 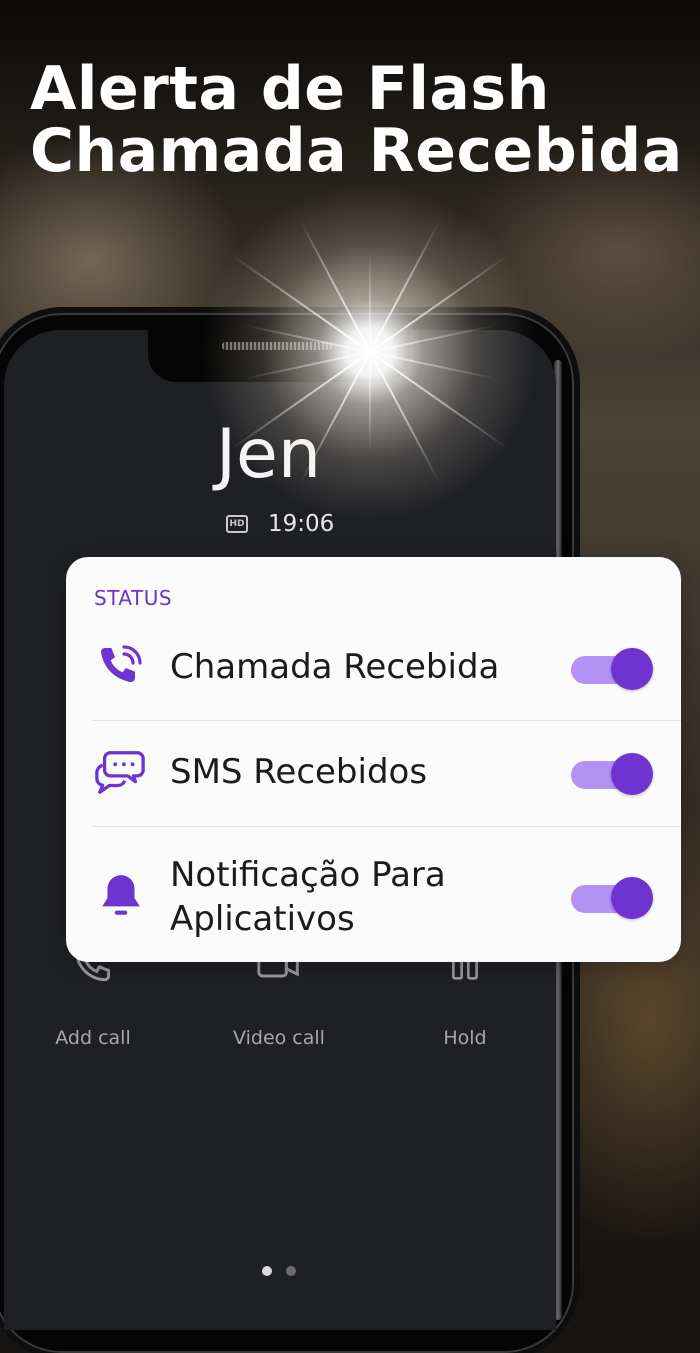 I want to click on page-indicator, so click(x=286, y=1271).